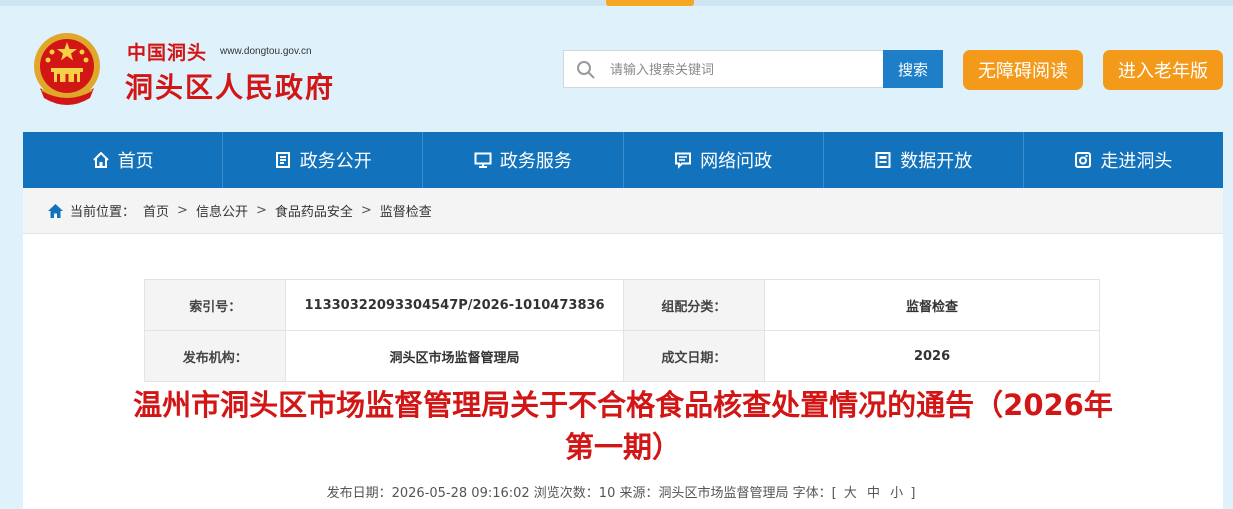  What do you see at coordinates (932, 305) in the screenshot?
I see `category-value: 监督检查` at bounding box center [932, 305].